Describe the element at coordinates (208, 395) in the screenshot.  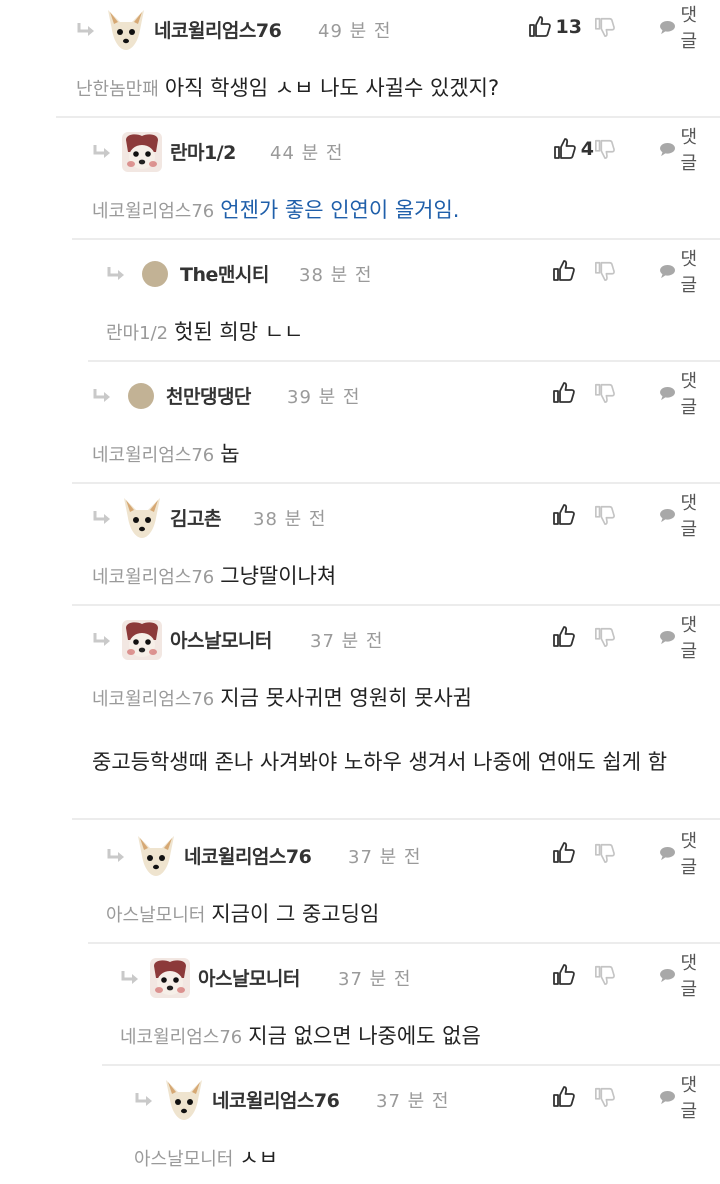
I see `comment-author: 천만댕댕단` at that location.